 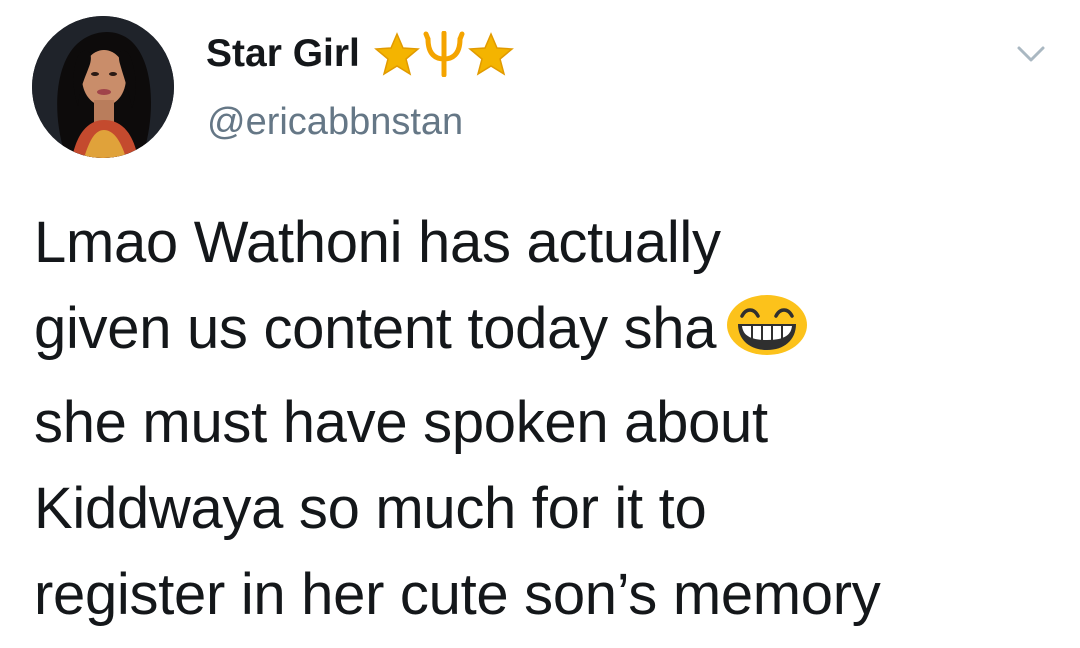 What do you see at coordinates (767, 337) in the screenshot?
I see `grinning-squinting-face-icon` at bounding box center [767, 337].